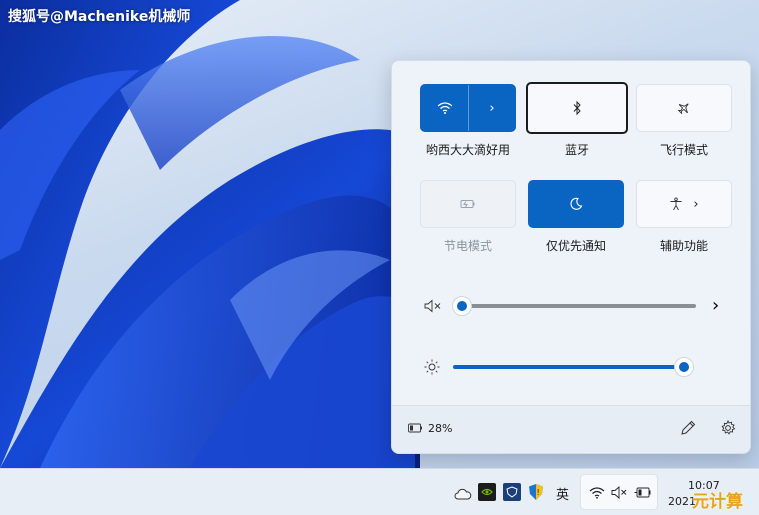  I want to click on battery-plug-icon, so click(642, 492).